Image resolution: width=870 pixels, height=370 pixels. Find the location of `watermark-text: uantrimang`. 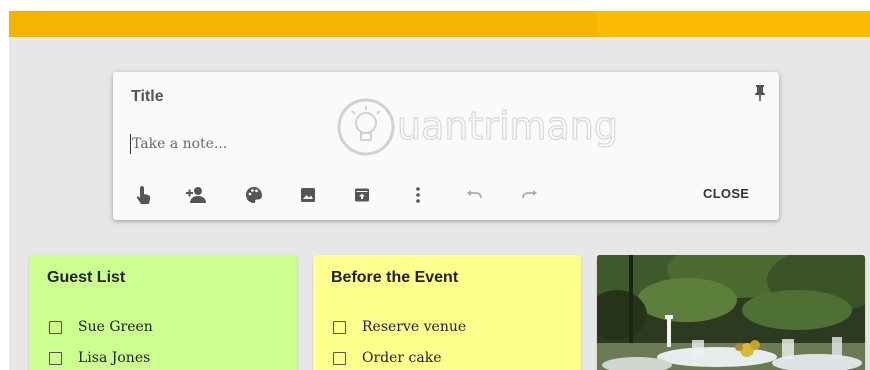

watermark-text: uantrimang is located at coordinates (507, 125).